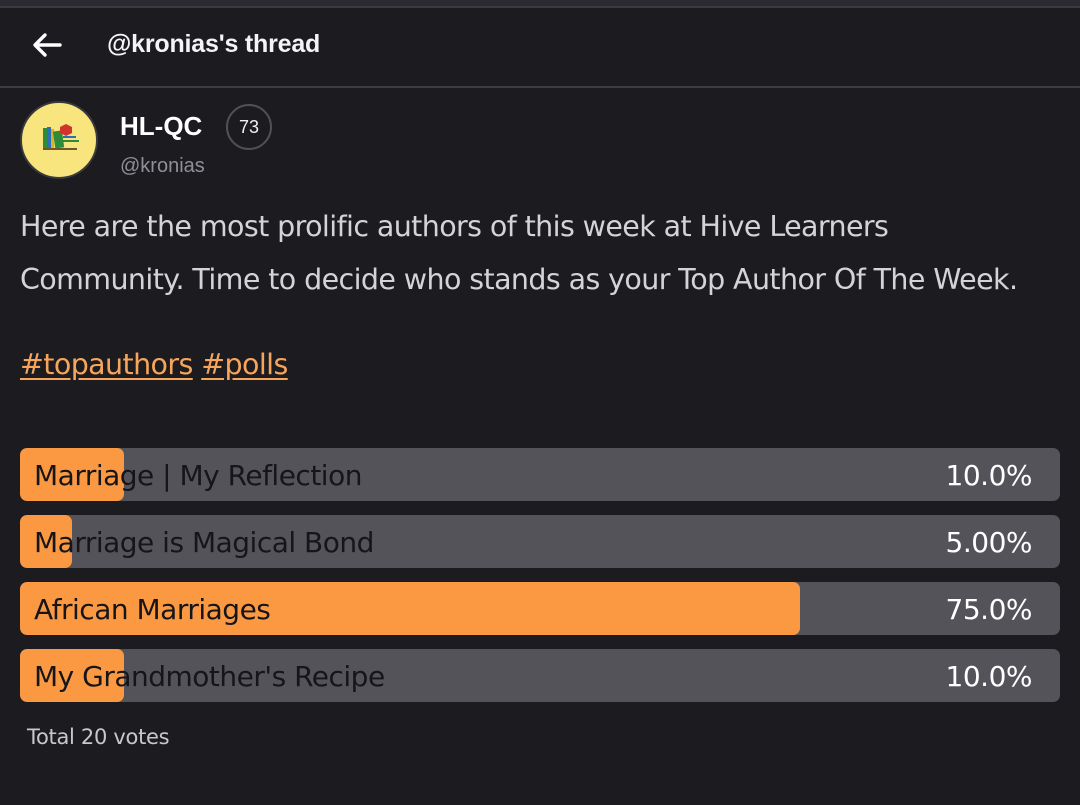 The image size is (1080, 805). I want to click on page-title: @kronias's thread, so click(214, 44).